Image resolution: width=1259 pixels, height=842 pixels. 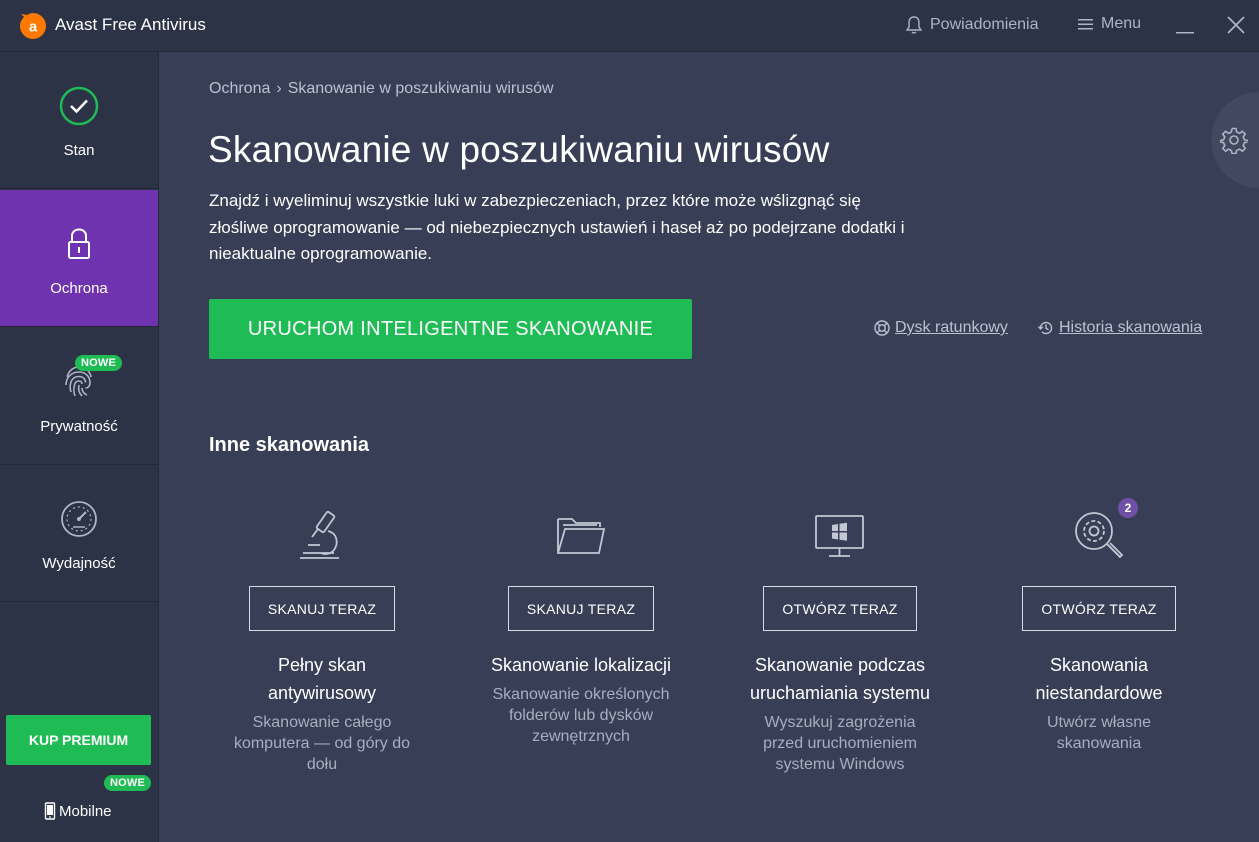 I want to click on sidebar-item-status: Stan, so click(x=79, y=120).